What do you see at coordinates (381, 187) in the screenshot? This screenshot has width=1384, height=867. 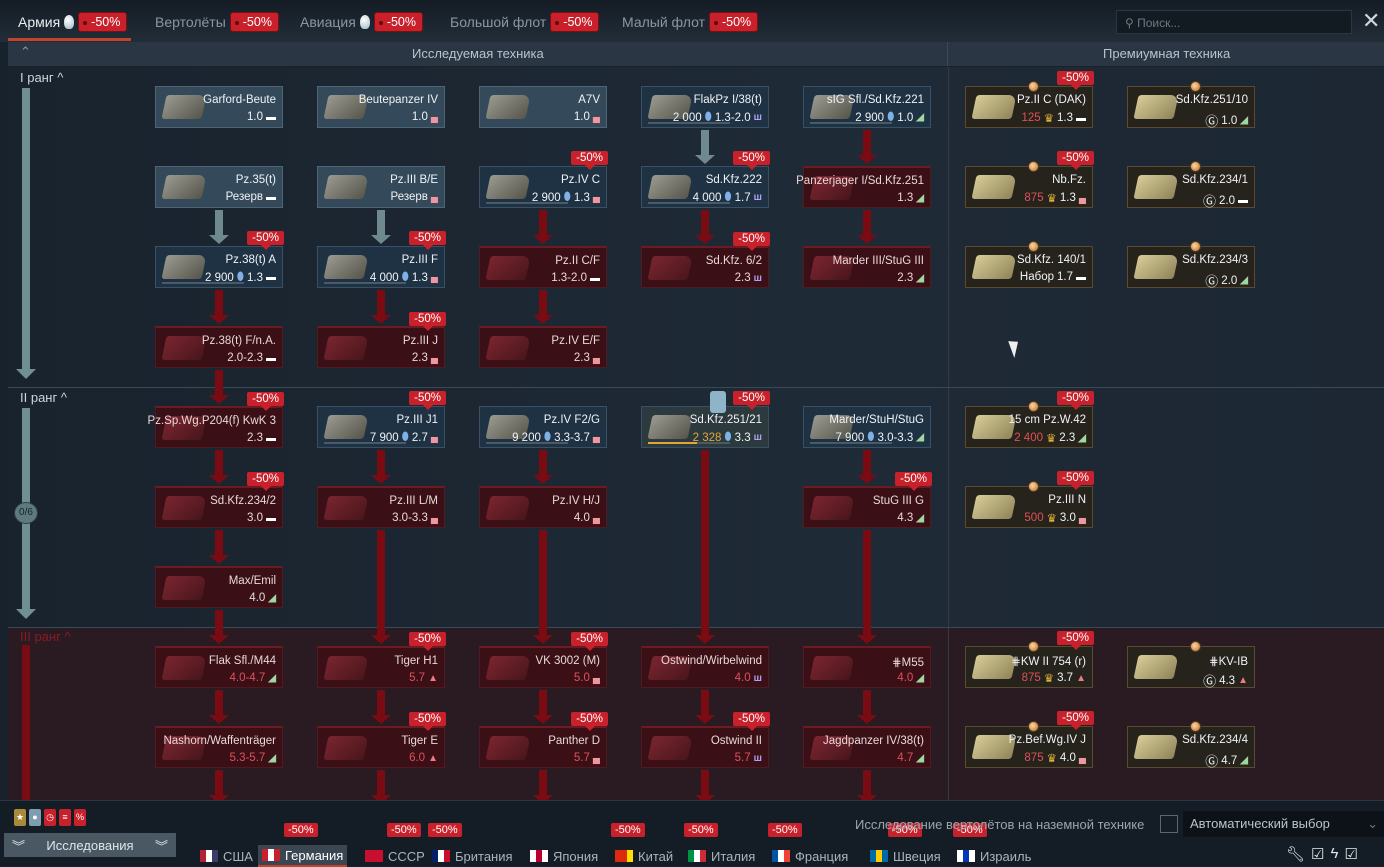 I see `vehicle-card: Pz.III B/E Резерв ▄` at bounding box center [381, 187].